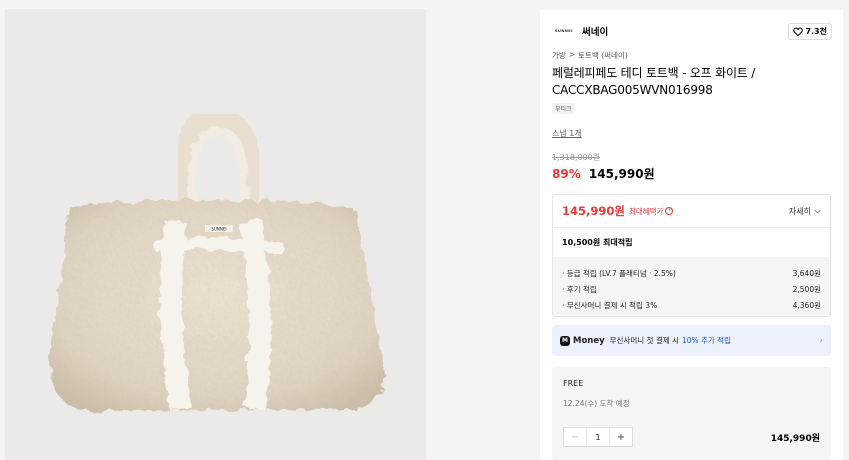  Describe the element at coordinates (564, 31) in the screenshot. I see `brand-logo: SUNNEI` at that location.